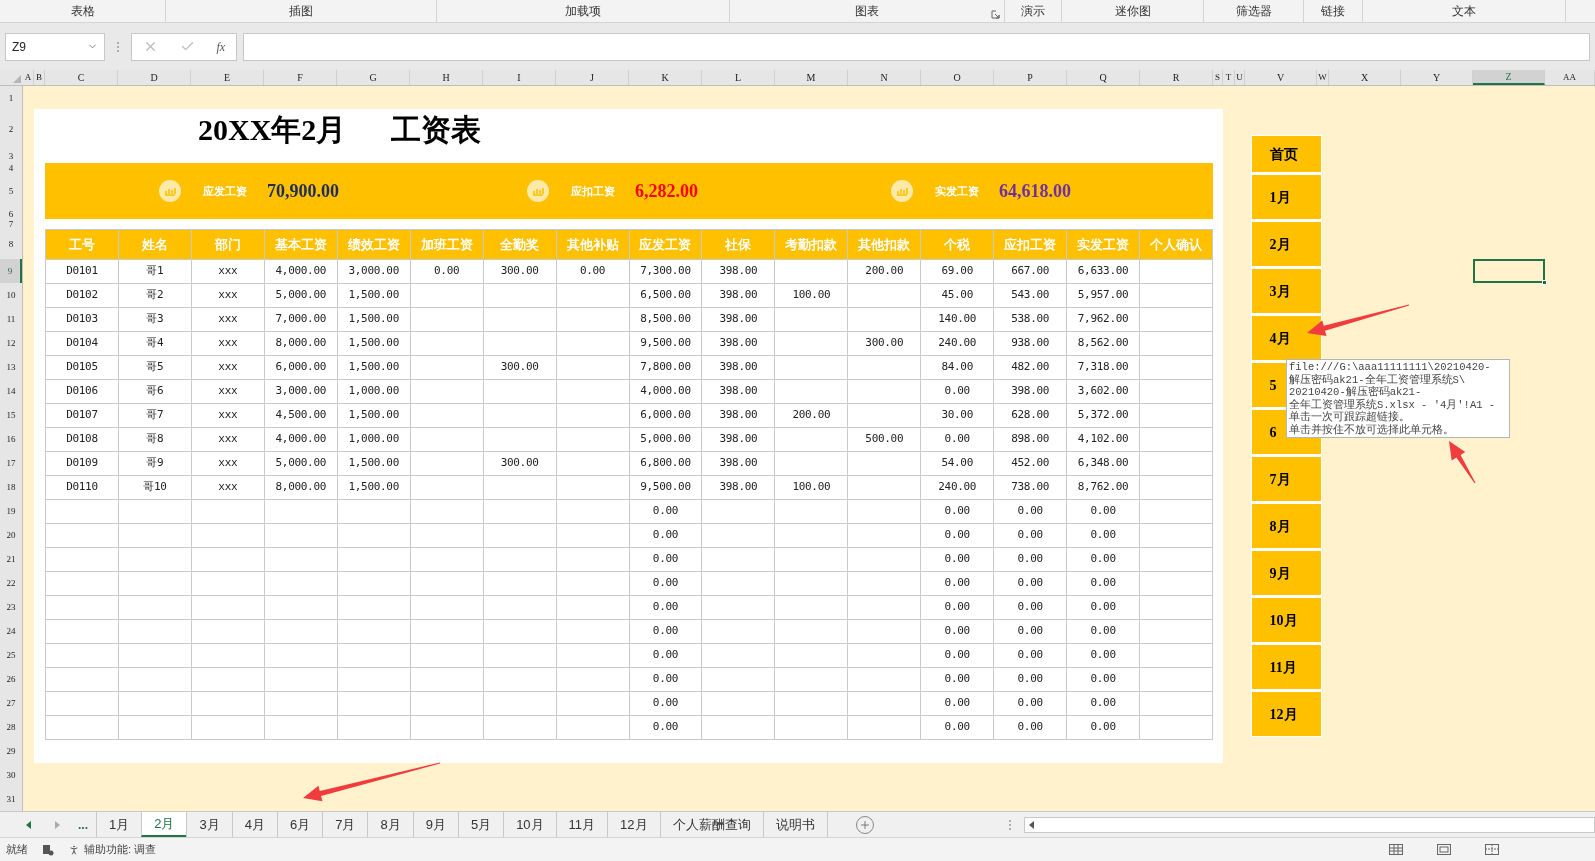 This screenshot has width=1595, height=861. What do you see at coordinates (82, 487) in the screenshot?
I see `table-cell: D0110` at bounding box center [82, 487].